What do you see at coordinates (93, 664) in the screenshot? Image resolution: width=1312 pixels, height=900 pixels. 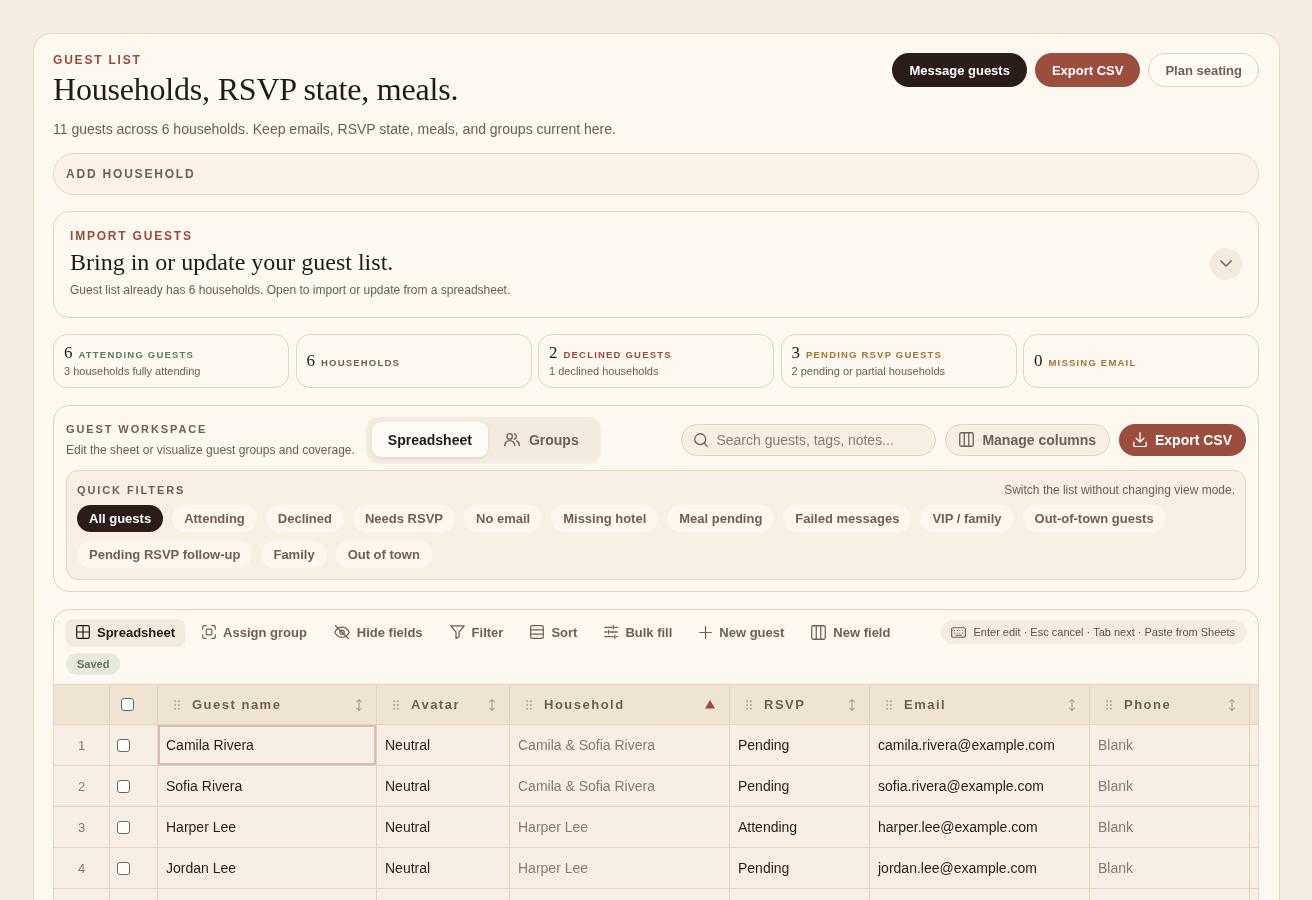 I see `save-status: Saved` at bounding box center [93, 664].